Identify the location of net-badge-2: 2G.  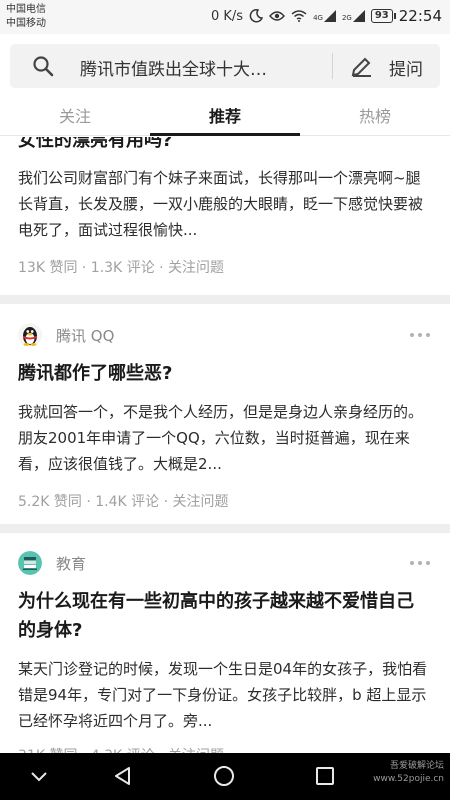
(346, 18).